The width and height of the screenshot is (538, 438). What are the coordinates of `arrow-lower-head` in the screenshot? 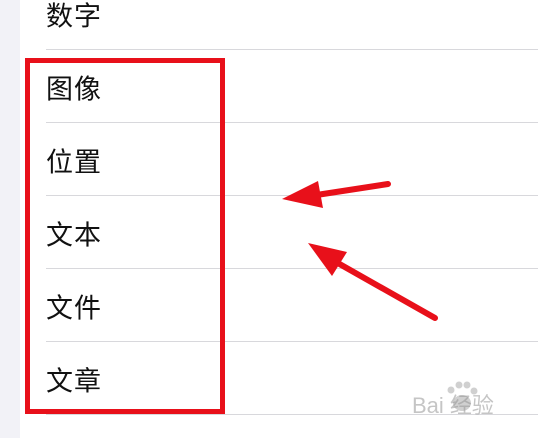 It's located at (327, 259).